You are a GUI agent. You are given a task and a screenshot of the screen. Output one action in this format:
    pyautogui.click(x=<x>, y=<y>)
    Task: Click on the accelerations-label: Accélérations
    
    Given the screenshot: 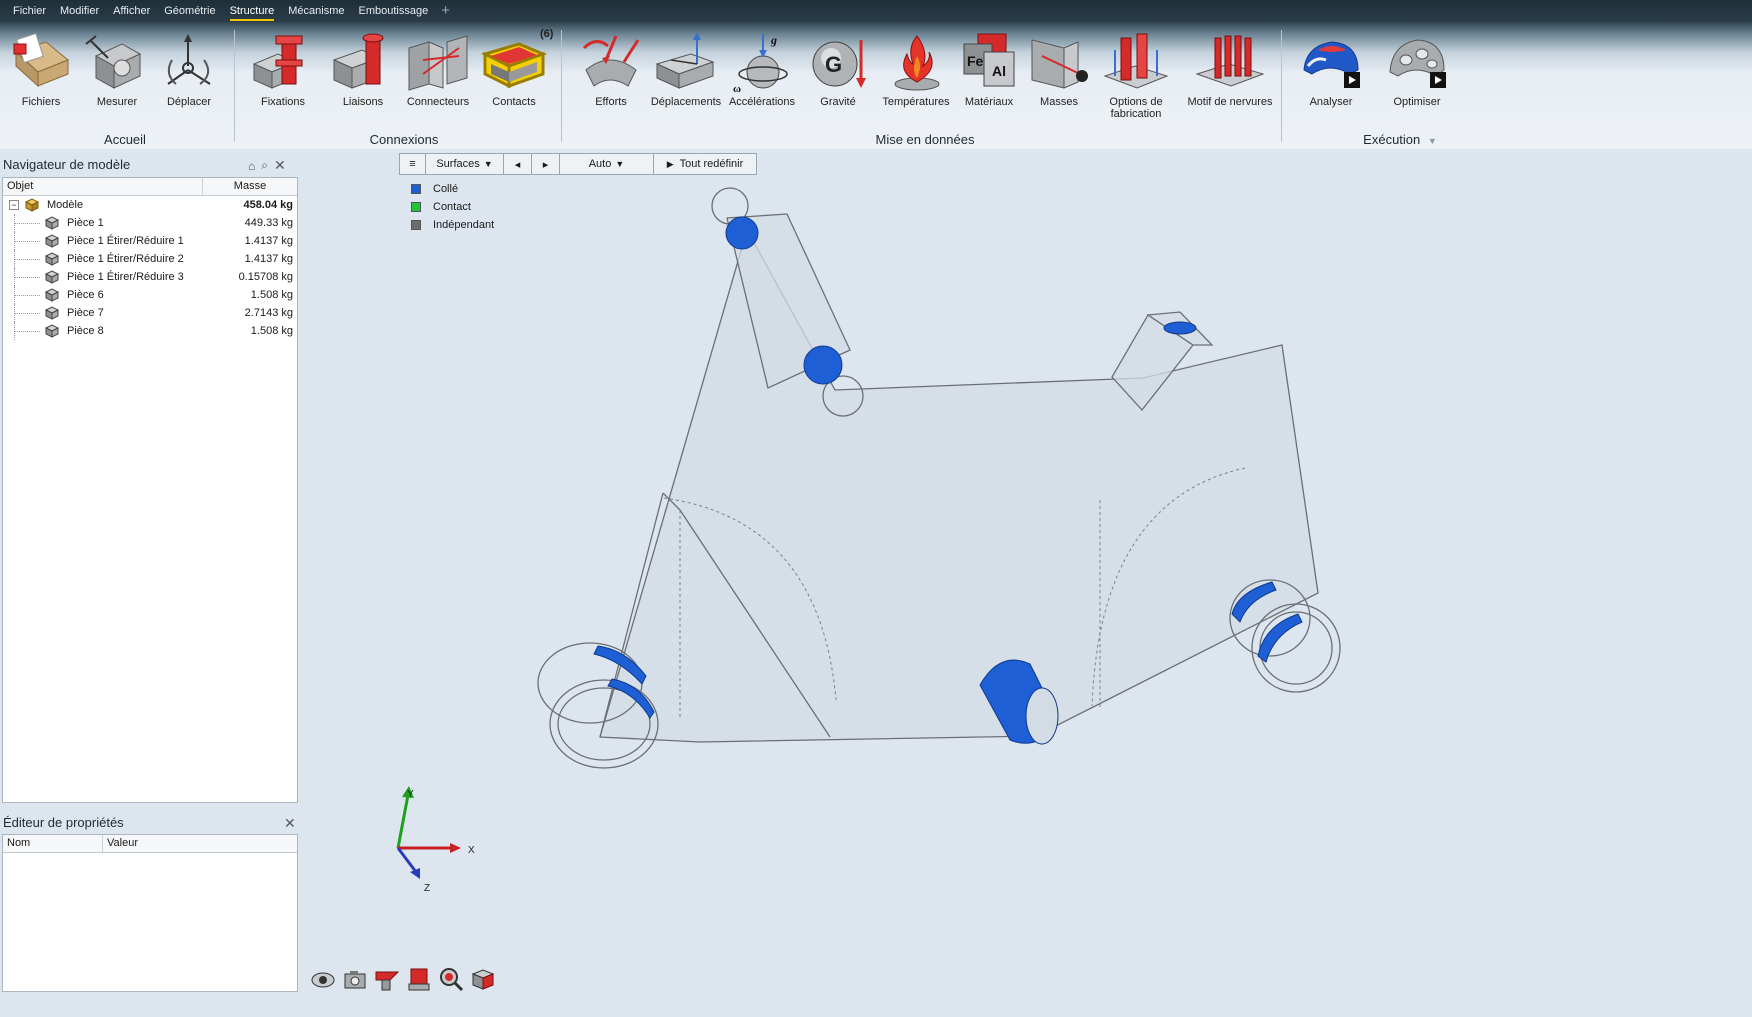 What is the action you would take?
    pyautogui.click(x=762, y=102)
    